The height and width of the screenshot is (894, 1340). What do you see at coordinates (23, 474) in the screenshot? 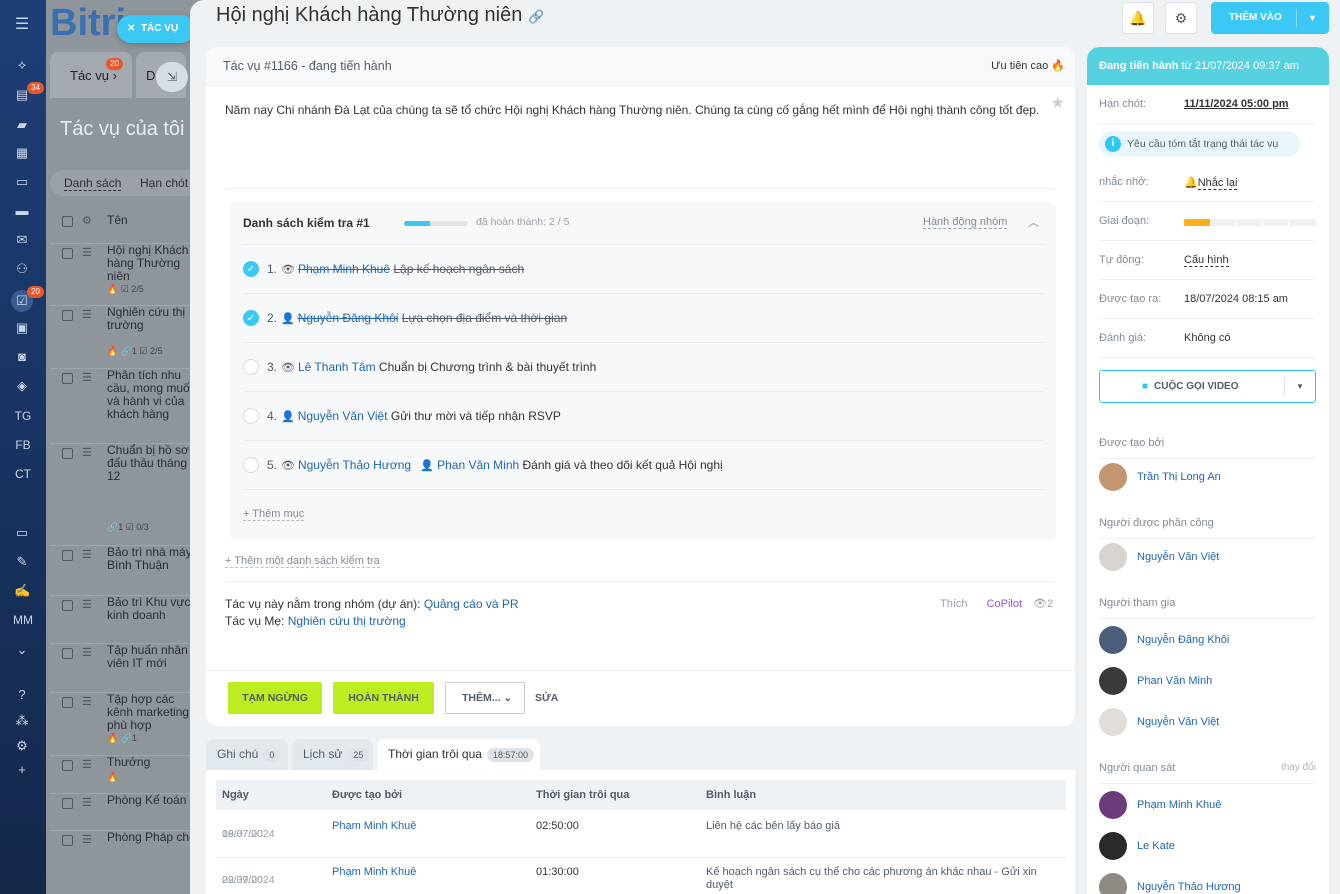
I see `sidebar-ct: CT` at bounding box center [23, 474].